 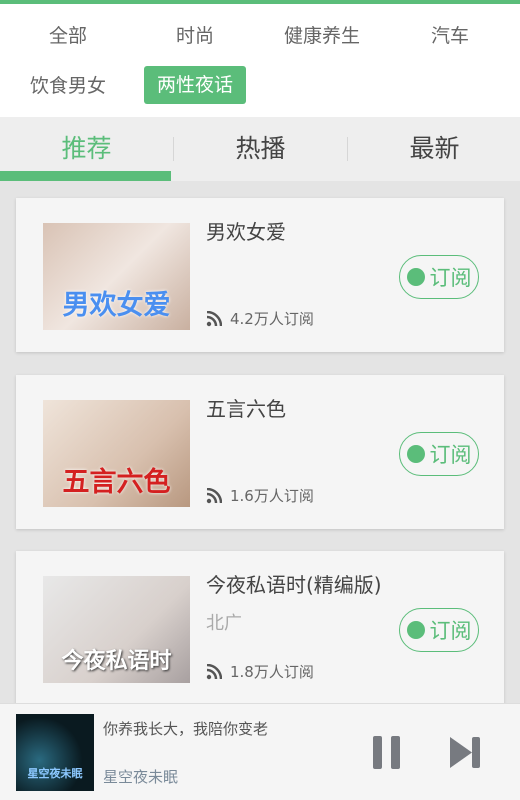 What do you see at coordinates (85, 176) in the screenshot?
I see `active-tab-indicator` at bounding box center [85, 176].